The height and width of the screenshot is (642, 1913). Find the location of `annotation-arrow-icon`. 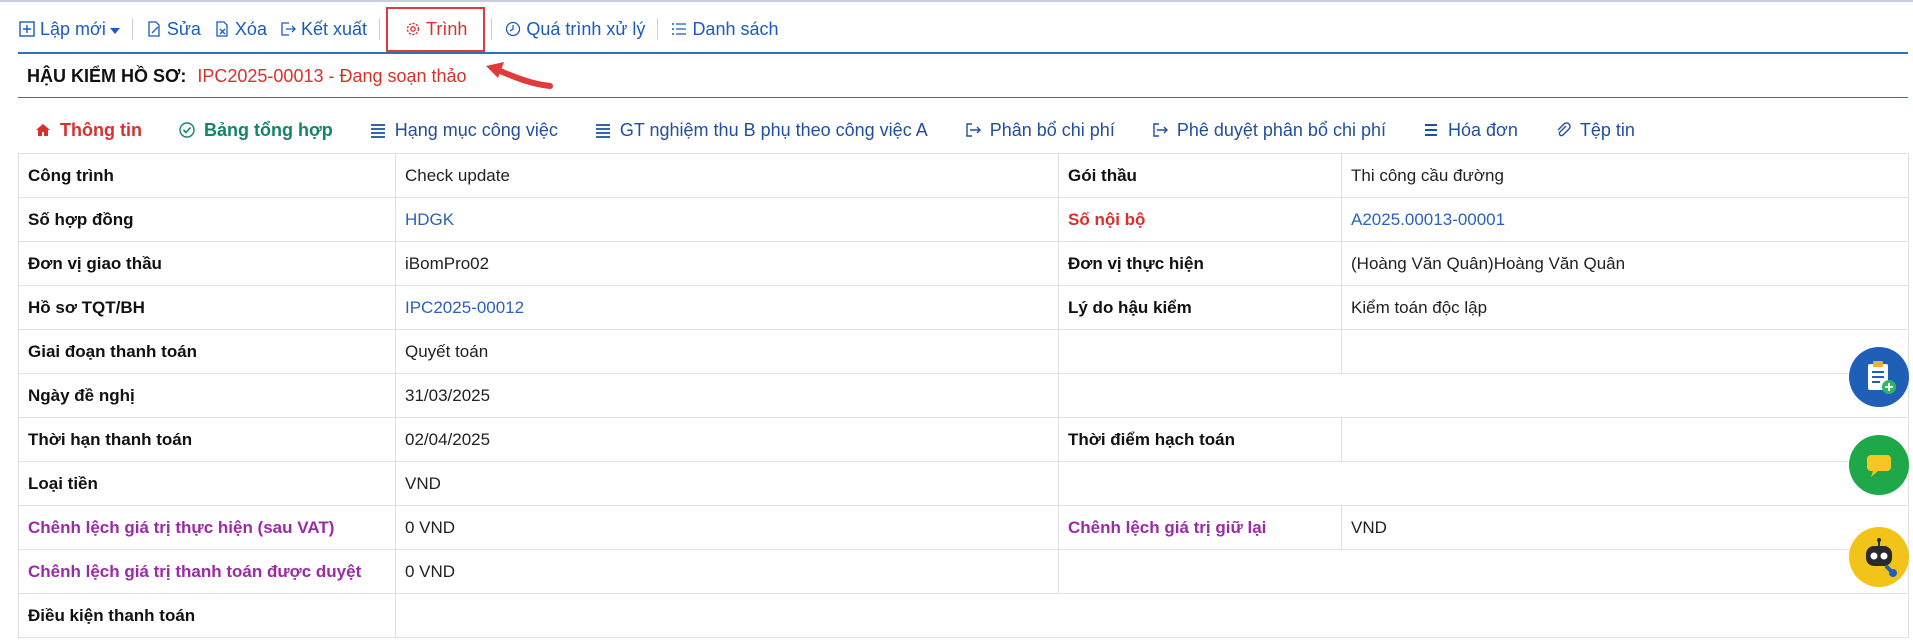

annotation-arrow-icon is located at coordinates (519, 75).